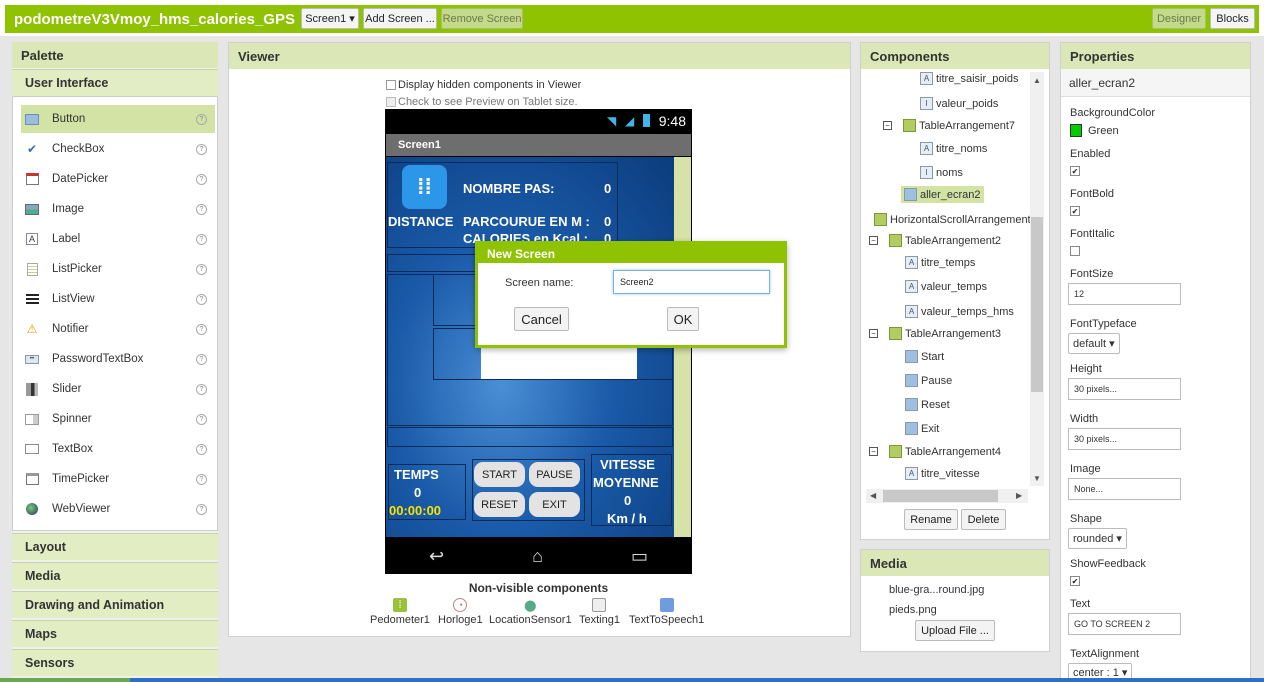 The height and width of the screenshot is (682, 1264). Describe the element at coordinates (115, 82) in the screenshot. I see `palette-category-user-interface: User Interface` at that location.